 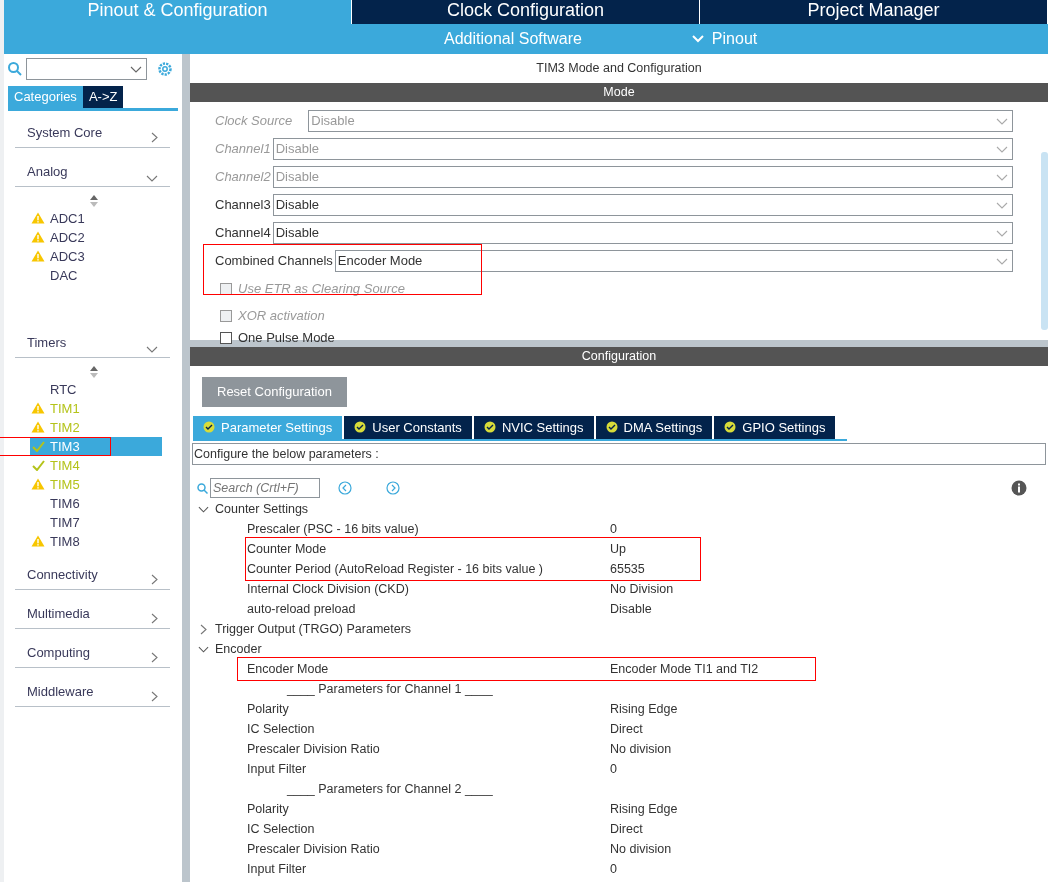 What do you see at coordinates (623, 689) in the screenshot?
I see `param-row: ____ Parameters for Channel 1 ____` at bounding box center [623, 689].